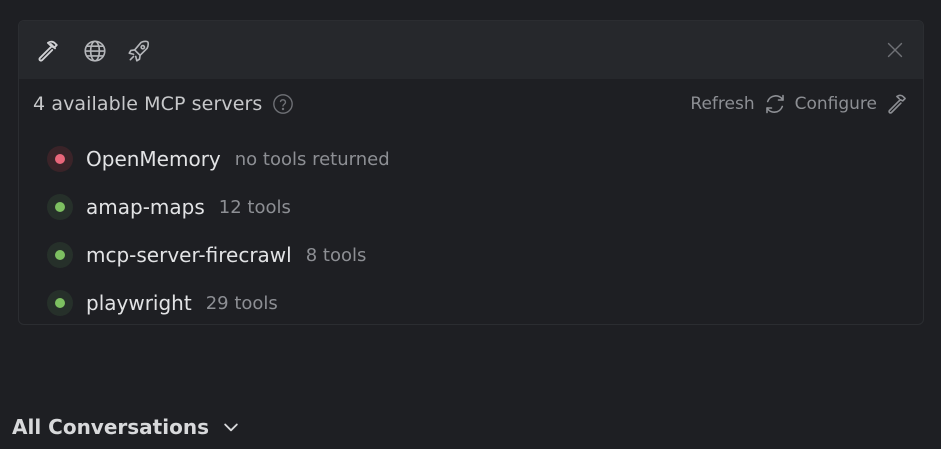 The width and height of the screenshot is (941, 449). What do you see at coordinates (139, 303) in the screenshot?
I see `server-name: playwright` at bounding box center [139, 303].